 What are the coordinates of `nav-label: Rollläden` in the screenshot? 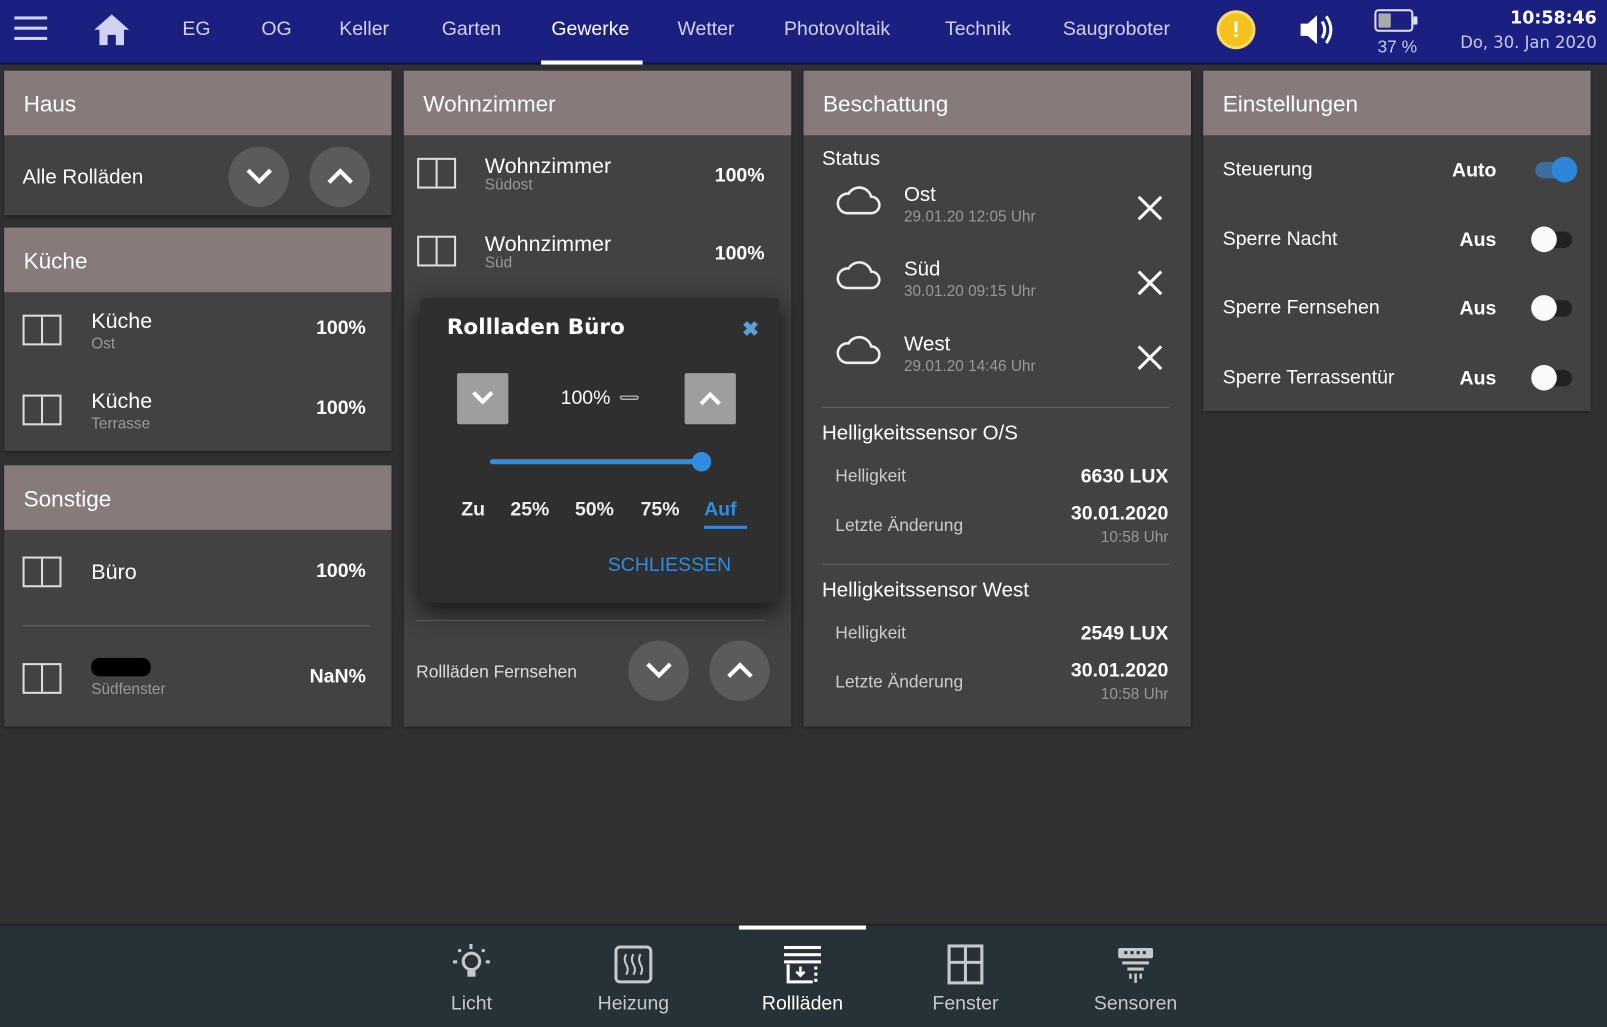 It's located at (802, 1004).